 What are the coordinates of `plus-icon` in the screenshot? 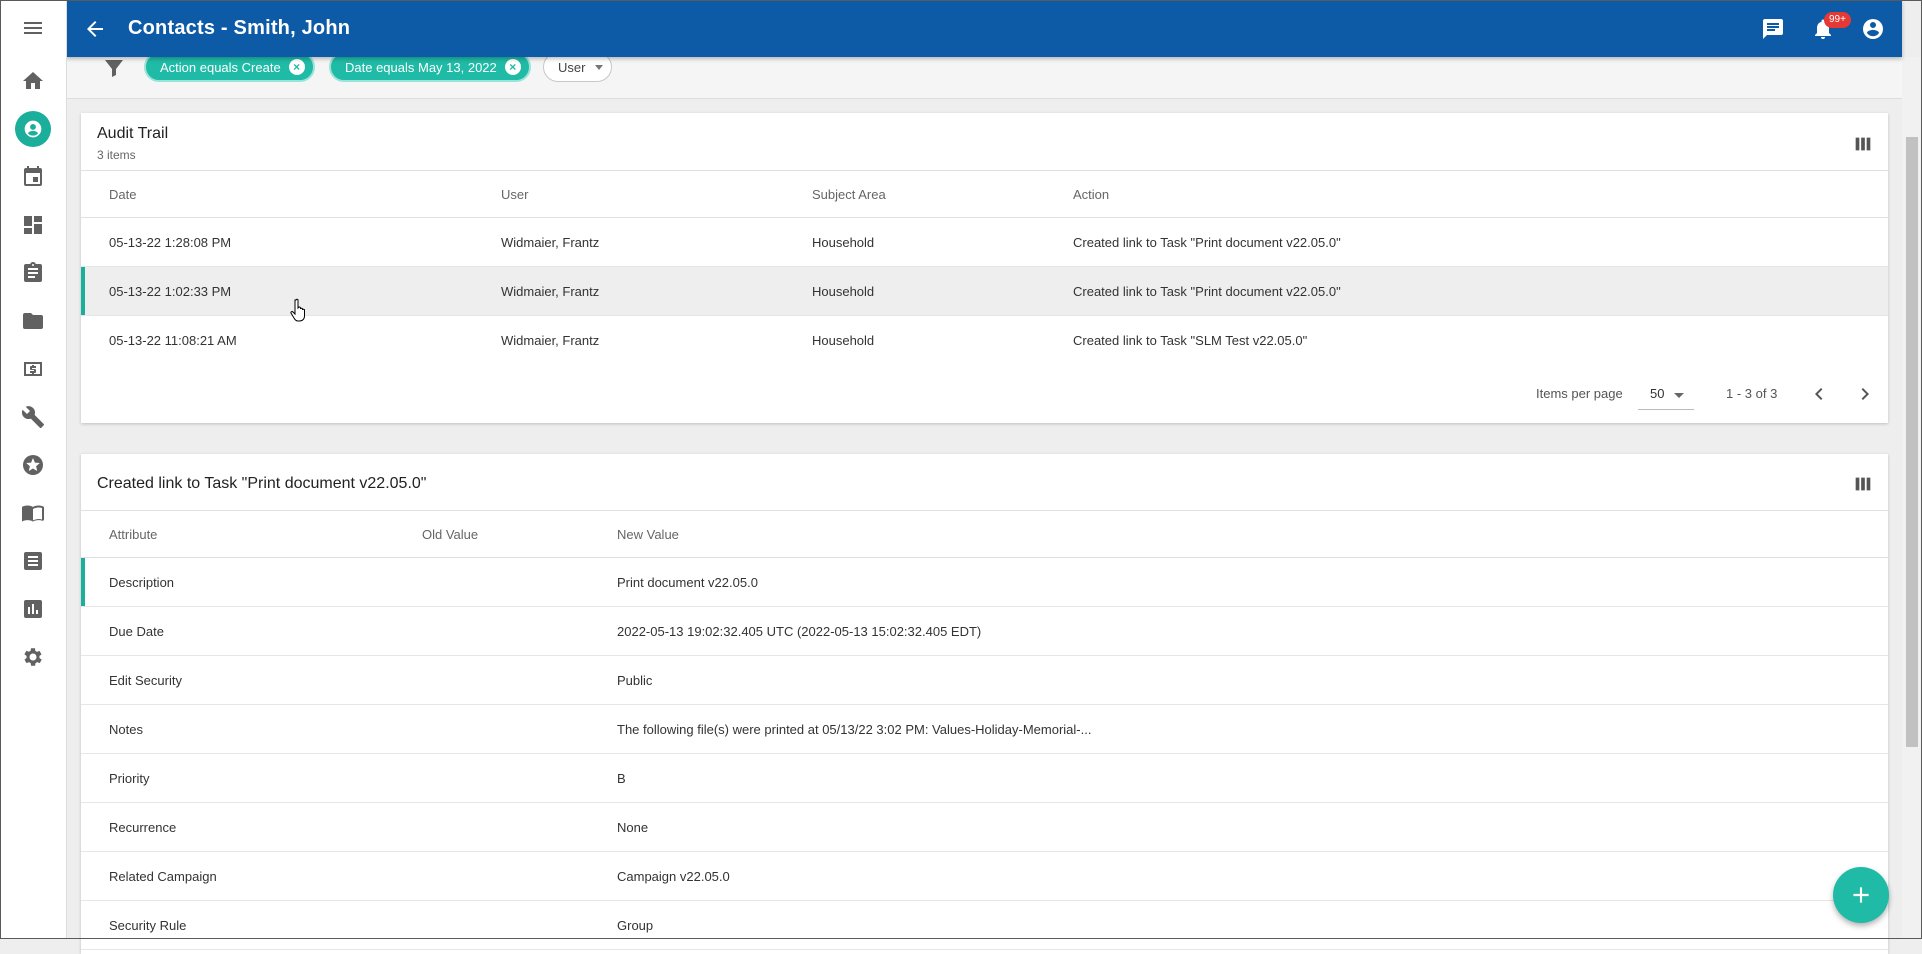 It's located at (1861, 895).